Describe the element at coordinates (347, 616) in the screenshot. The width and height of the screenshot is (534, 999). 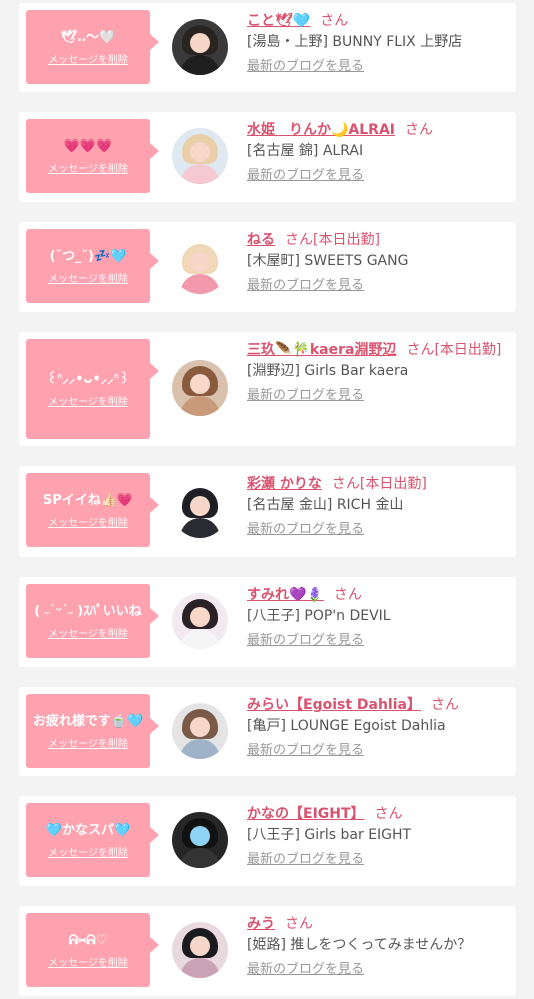
I see `shop-name: POP'n DEVIL` at that location.